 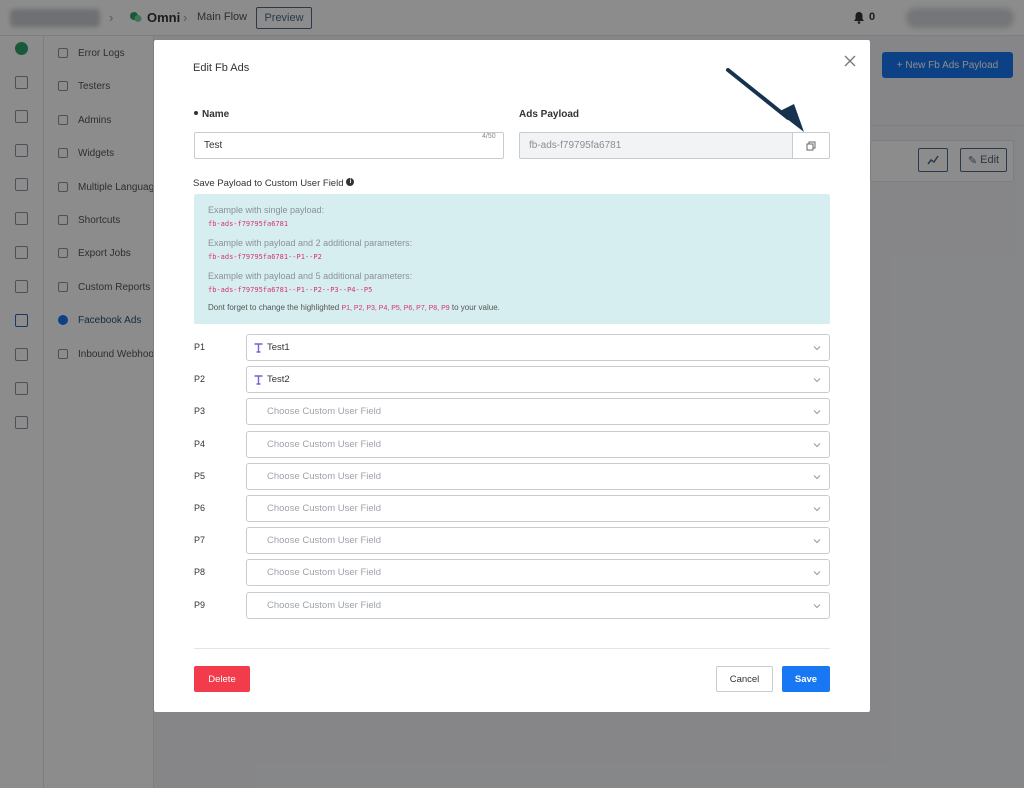 I want to click on param-label-2: P2, so click(x=200, y=379).